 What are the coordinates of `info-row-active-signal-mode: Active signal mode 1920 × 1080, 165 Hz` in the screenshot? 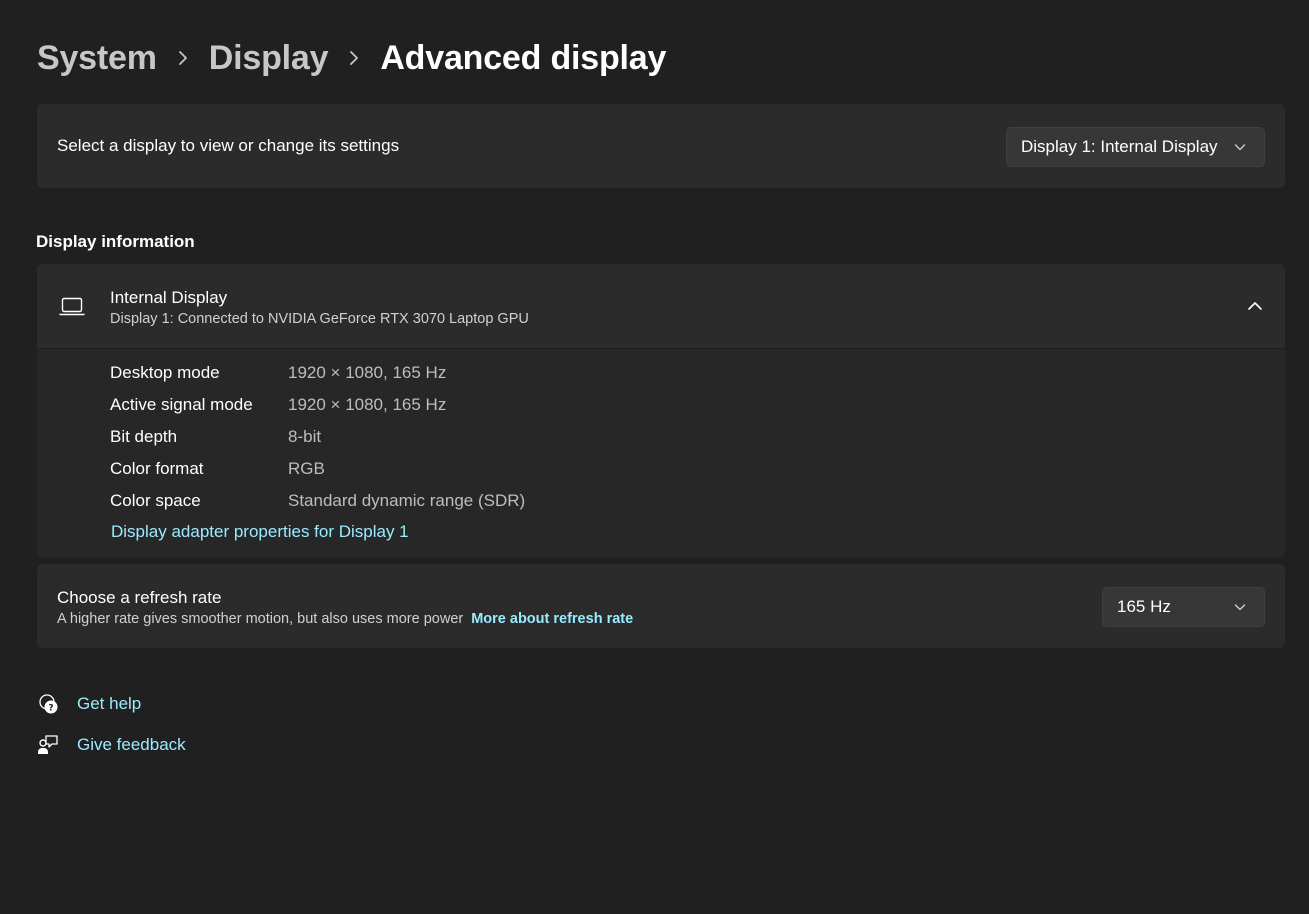 It's located at (278, 405).